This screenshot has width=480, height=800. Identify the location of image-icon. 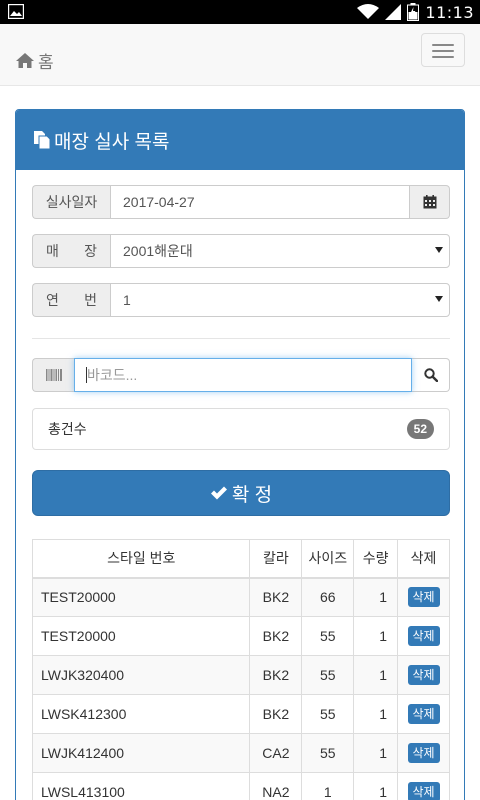
(16, 11).